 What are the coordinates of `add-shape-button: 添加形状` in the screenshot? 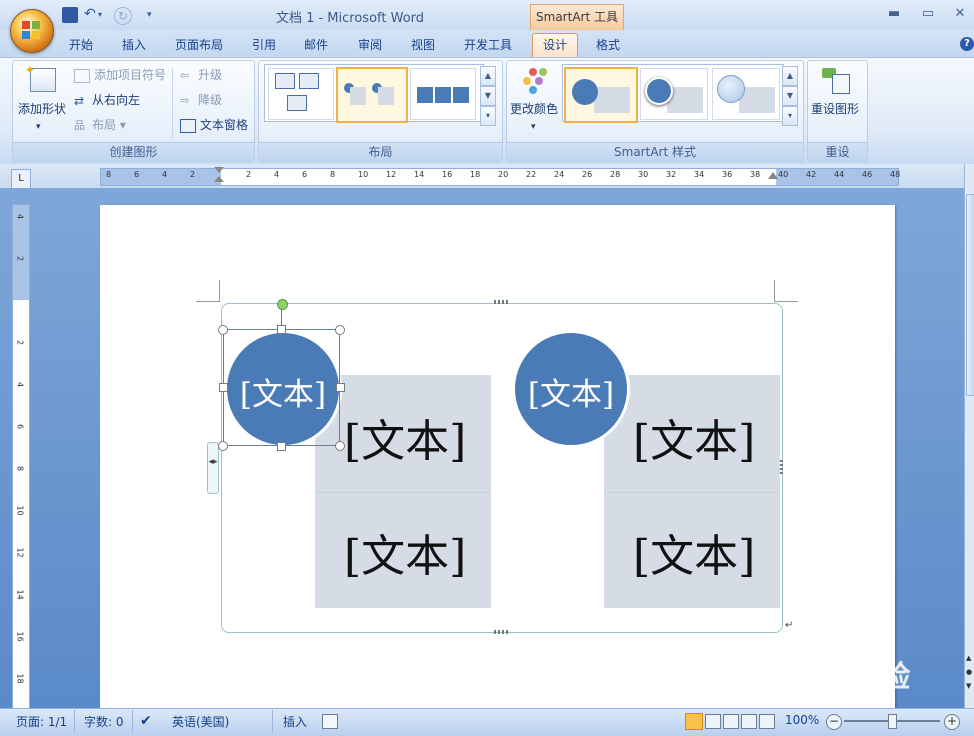 It's located at (42, 109).